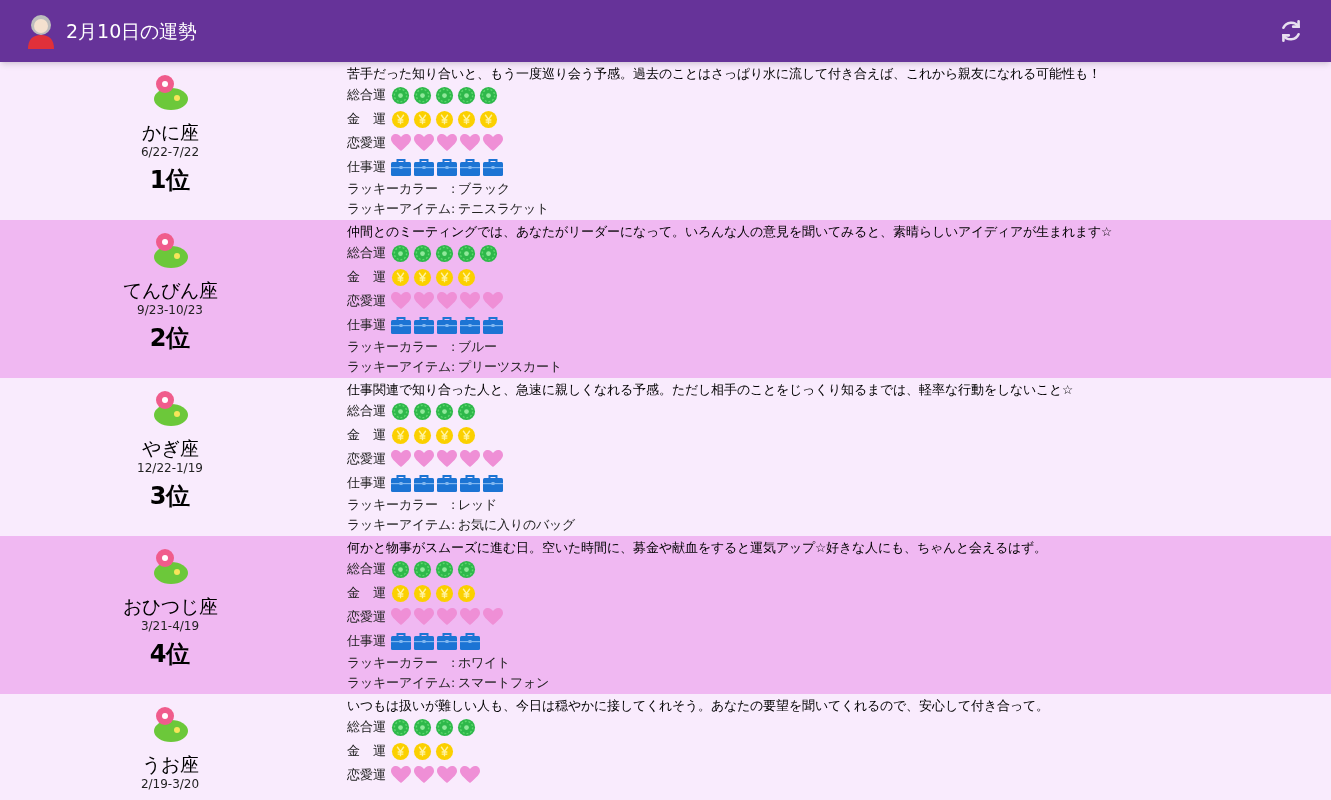 Image resolution: width=1331 pixels, height=800 pixels. What do you see at coordinates (517, 524) in the screenshot?
I see `lucky-value: お気に入りのバッグ` at bounding box center [517, 524].